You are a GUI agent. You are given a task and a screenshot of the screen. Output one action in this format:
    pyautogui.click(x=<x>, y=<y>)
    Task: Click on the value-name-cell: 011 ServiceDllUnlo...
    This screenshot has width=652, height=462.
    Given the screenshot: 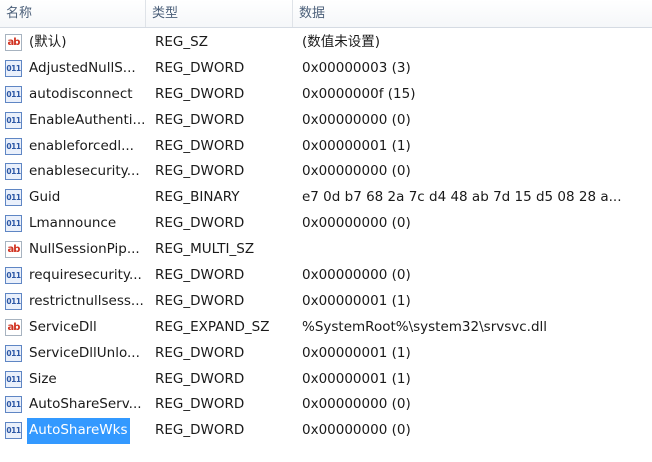 What is the action you would take?
    pyautogui.click(x=75, y=354)
    